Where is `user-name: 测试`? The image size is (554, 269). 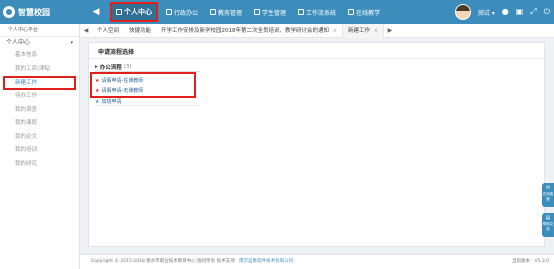
user-name: 测试 is located at coordinates (483, 13).